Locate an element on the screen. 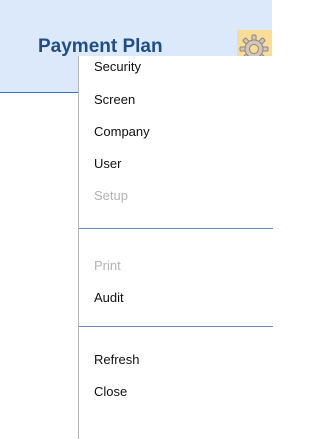 This screenshot has width=320, height=439. menu-item-print: Print is located at coordinates (107, 265).